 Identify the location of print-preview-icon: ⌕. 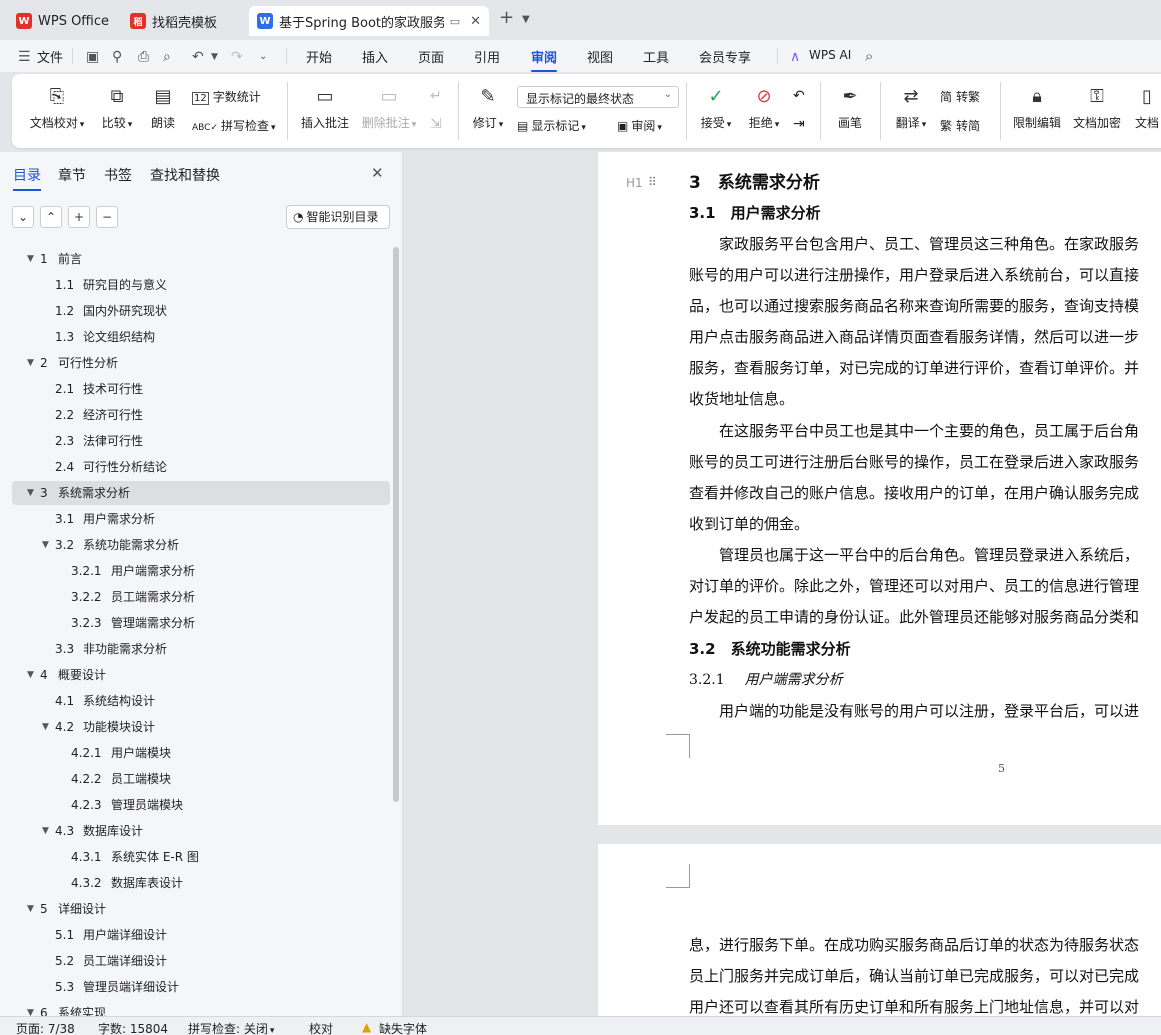
(167, 57).